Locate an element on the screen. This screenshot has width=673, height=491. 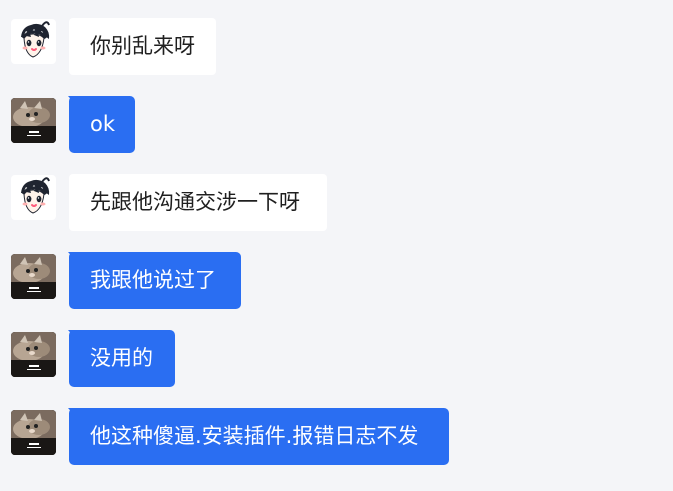
message-bubble: 我跟他说过了 is located at coordinates (155, 280).